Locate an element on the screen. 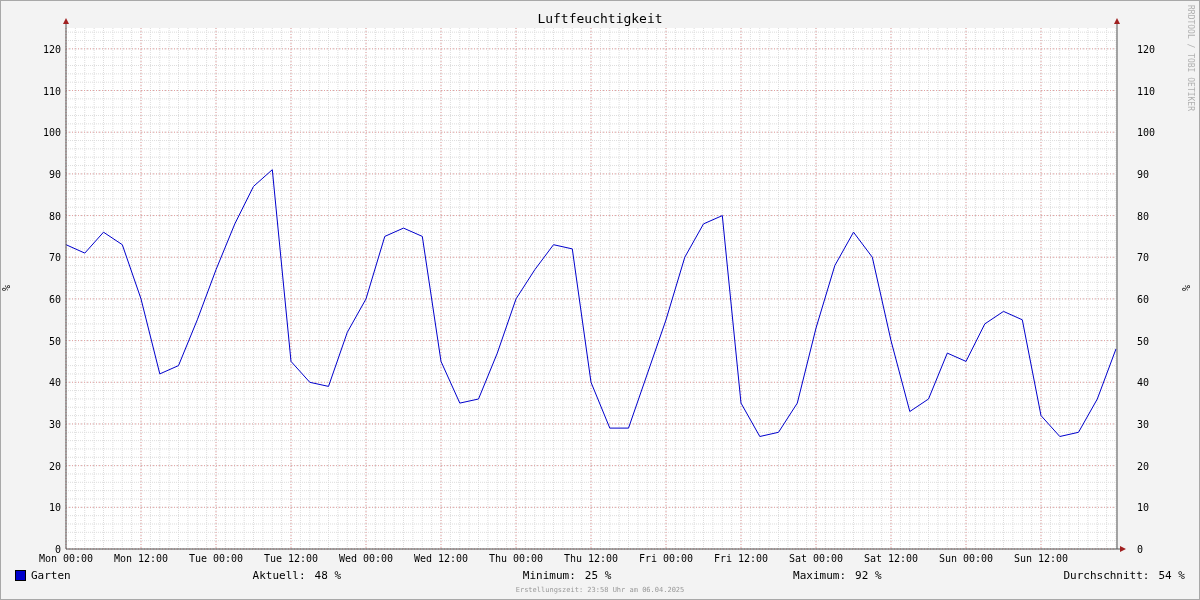 Image resolution: width=1200 pixels, height=600 pixels. legend-label: Garten is located at coordinates (51, 575).